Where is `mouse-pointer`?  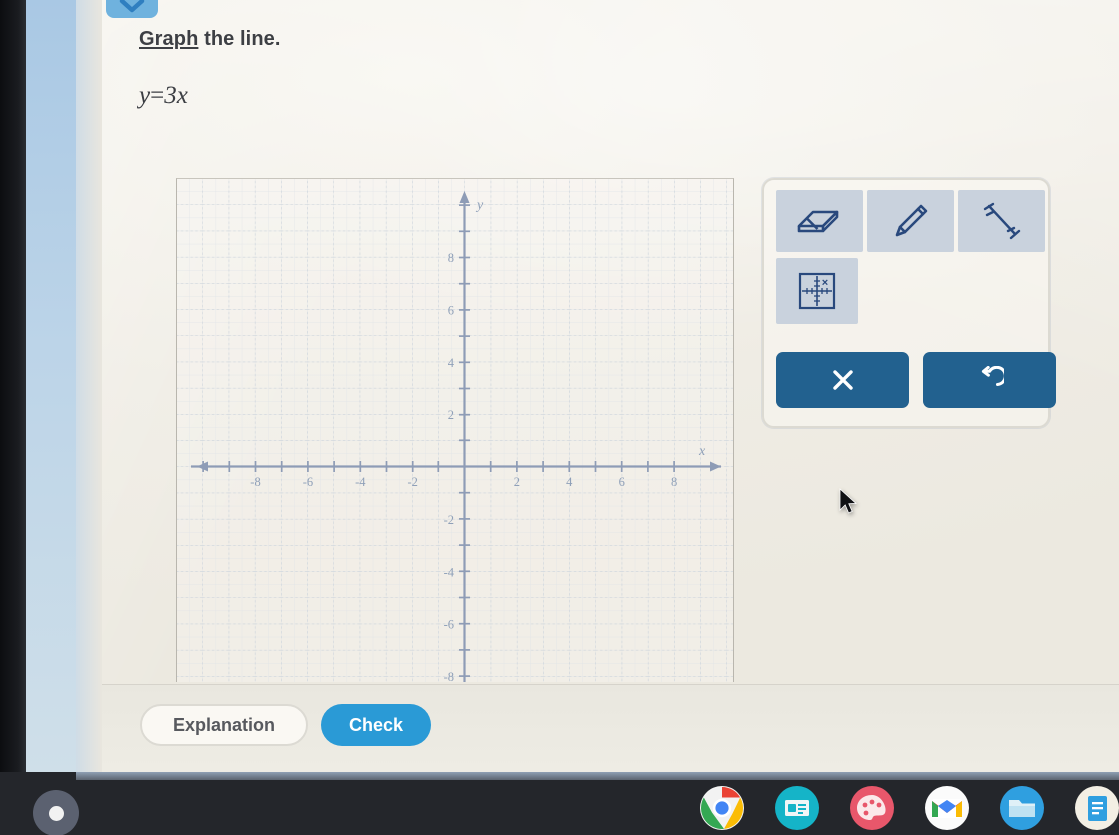
mouse-pointer is located at coordinates (849, 503).